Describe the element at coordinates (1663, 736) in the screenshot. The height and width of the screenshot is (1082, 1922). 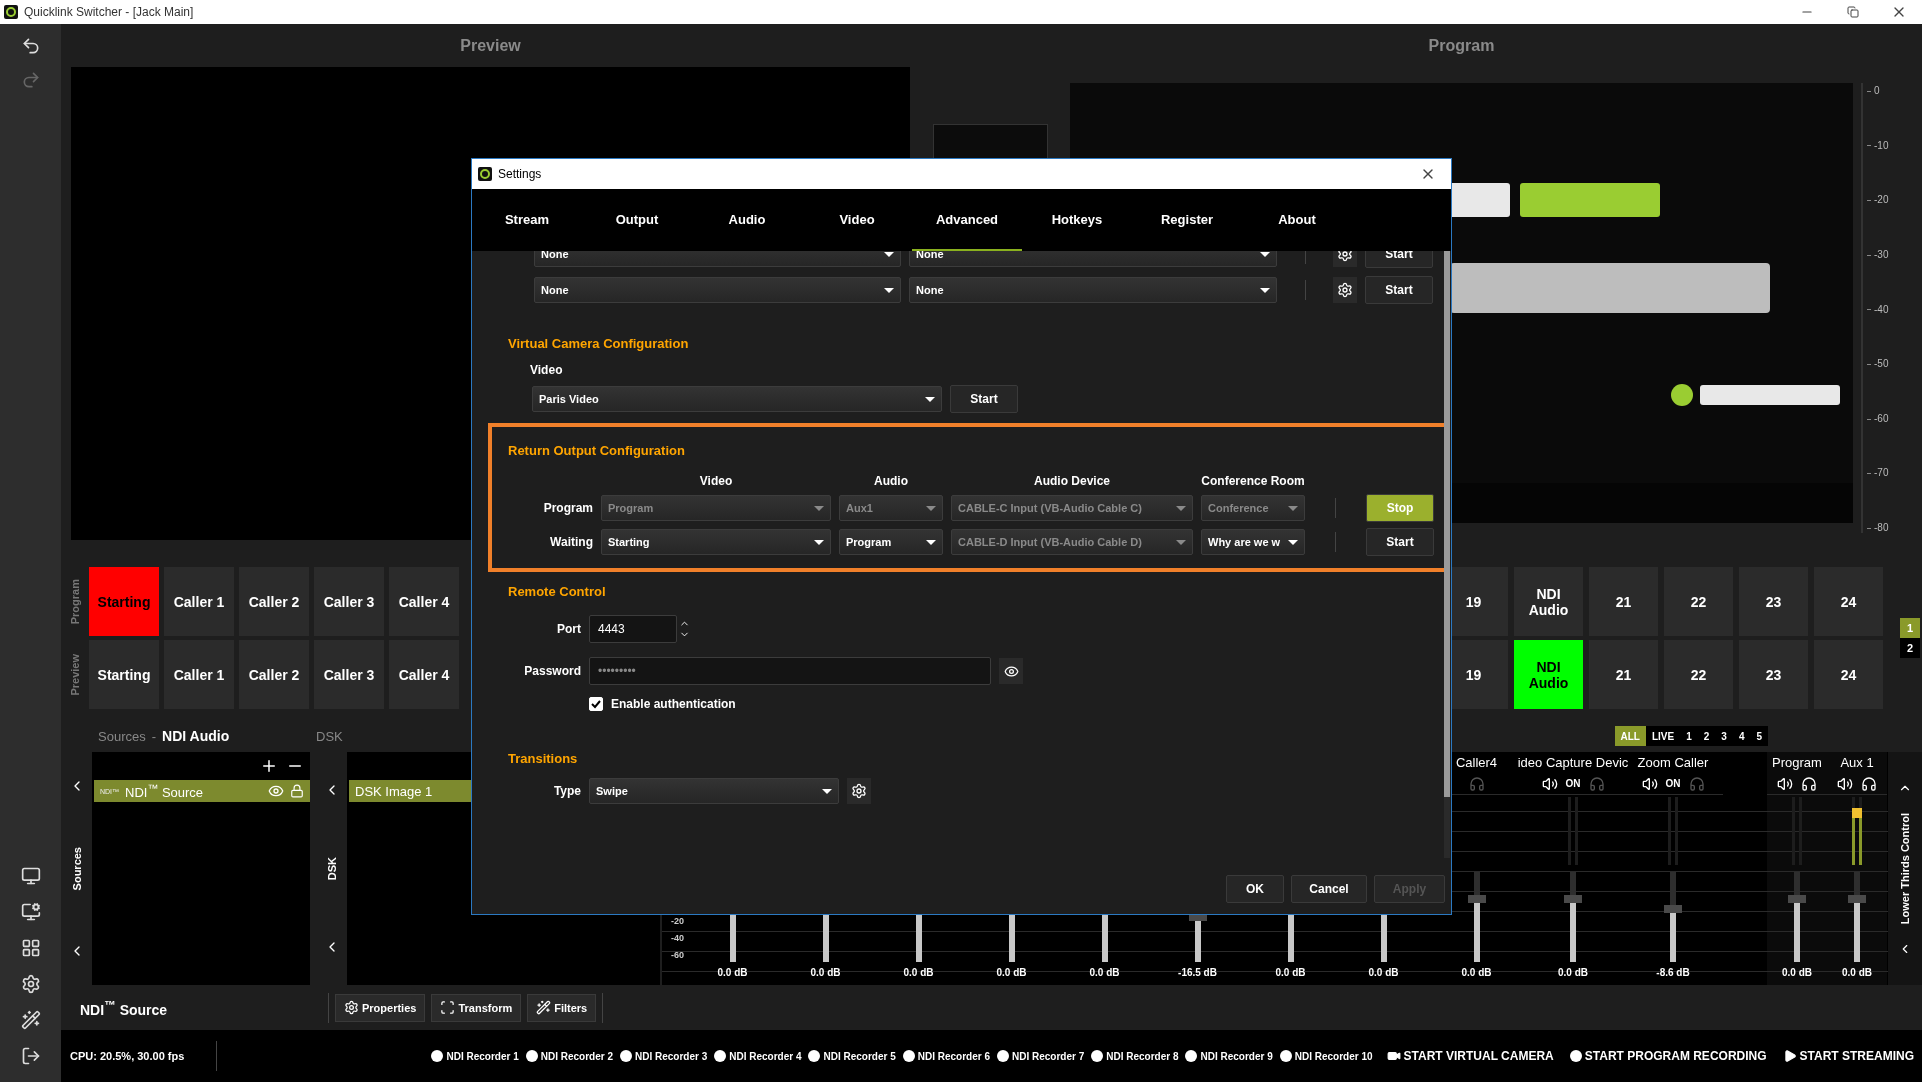
I see `filter-tab: LIVE` at that location.